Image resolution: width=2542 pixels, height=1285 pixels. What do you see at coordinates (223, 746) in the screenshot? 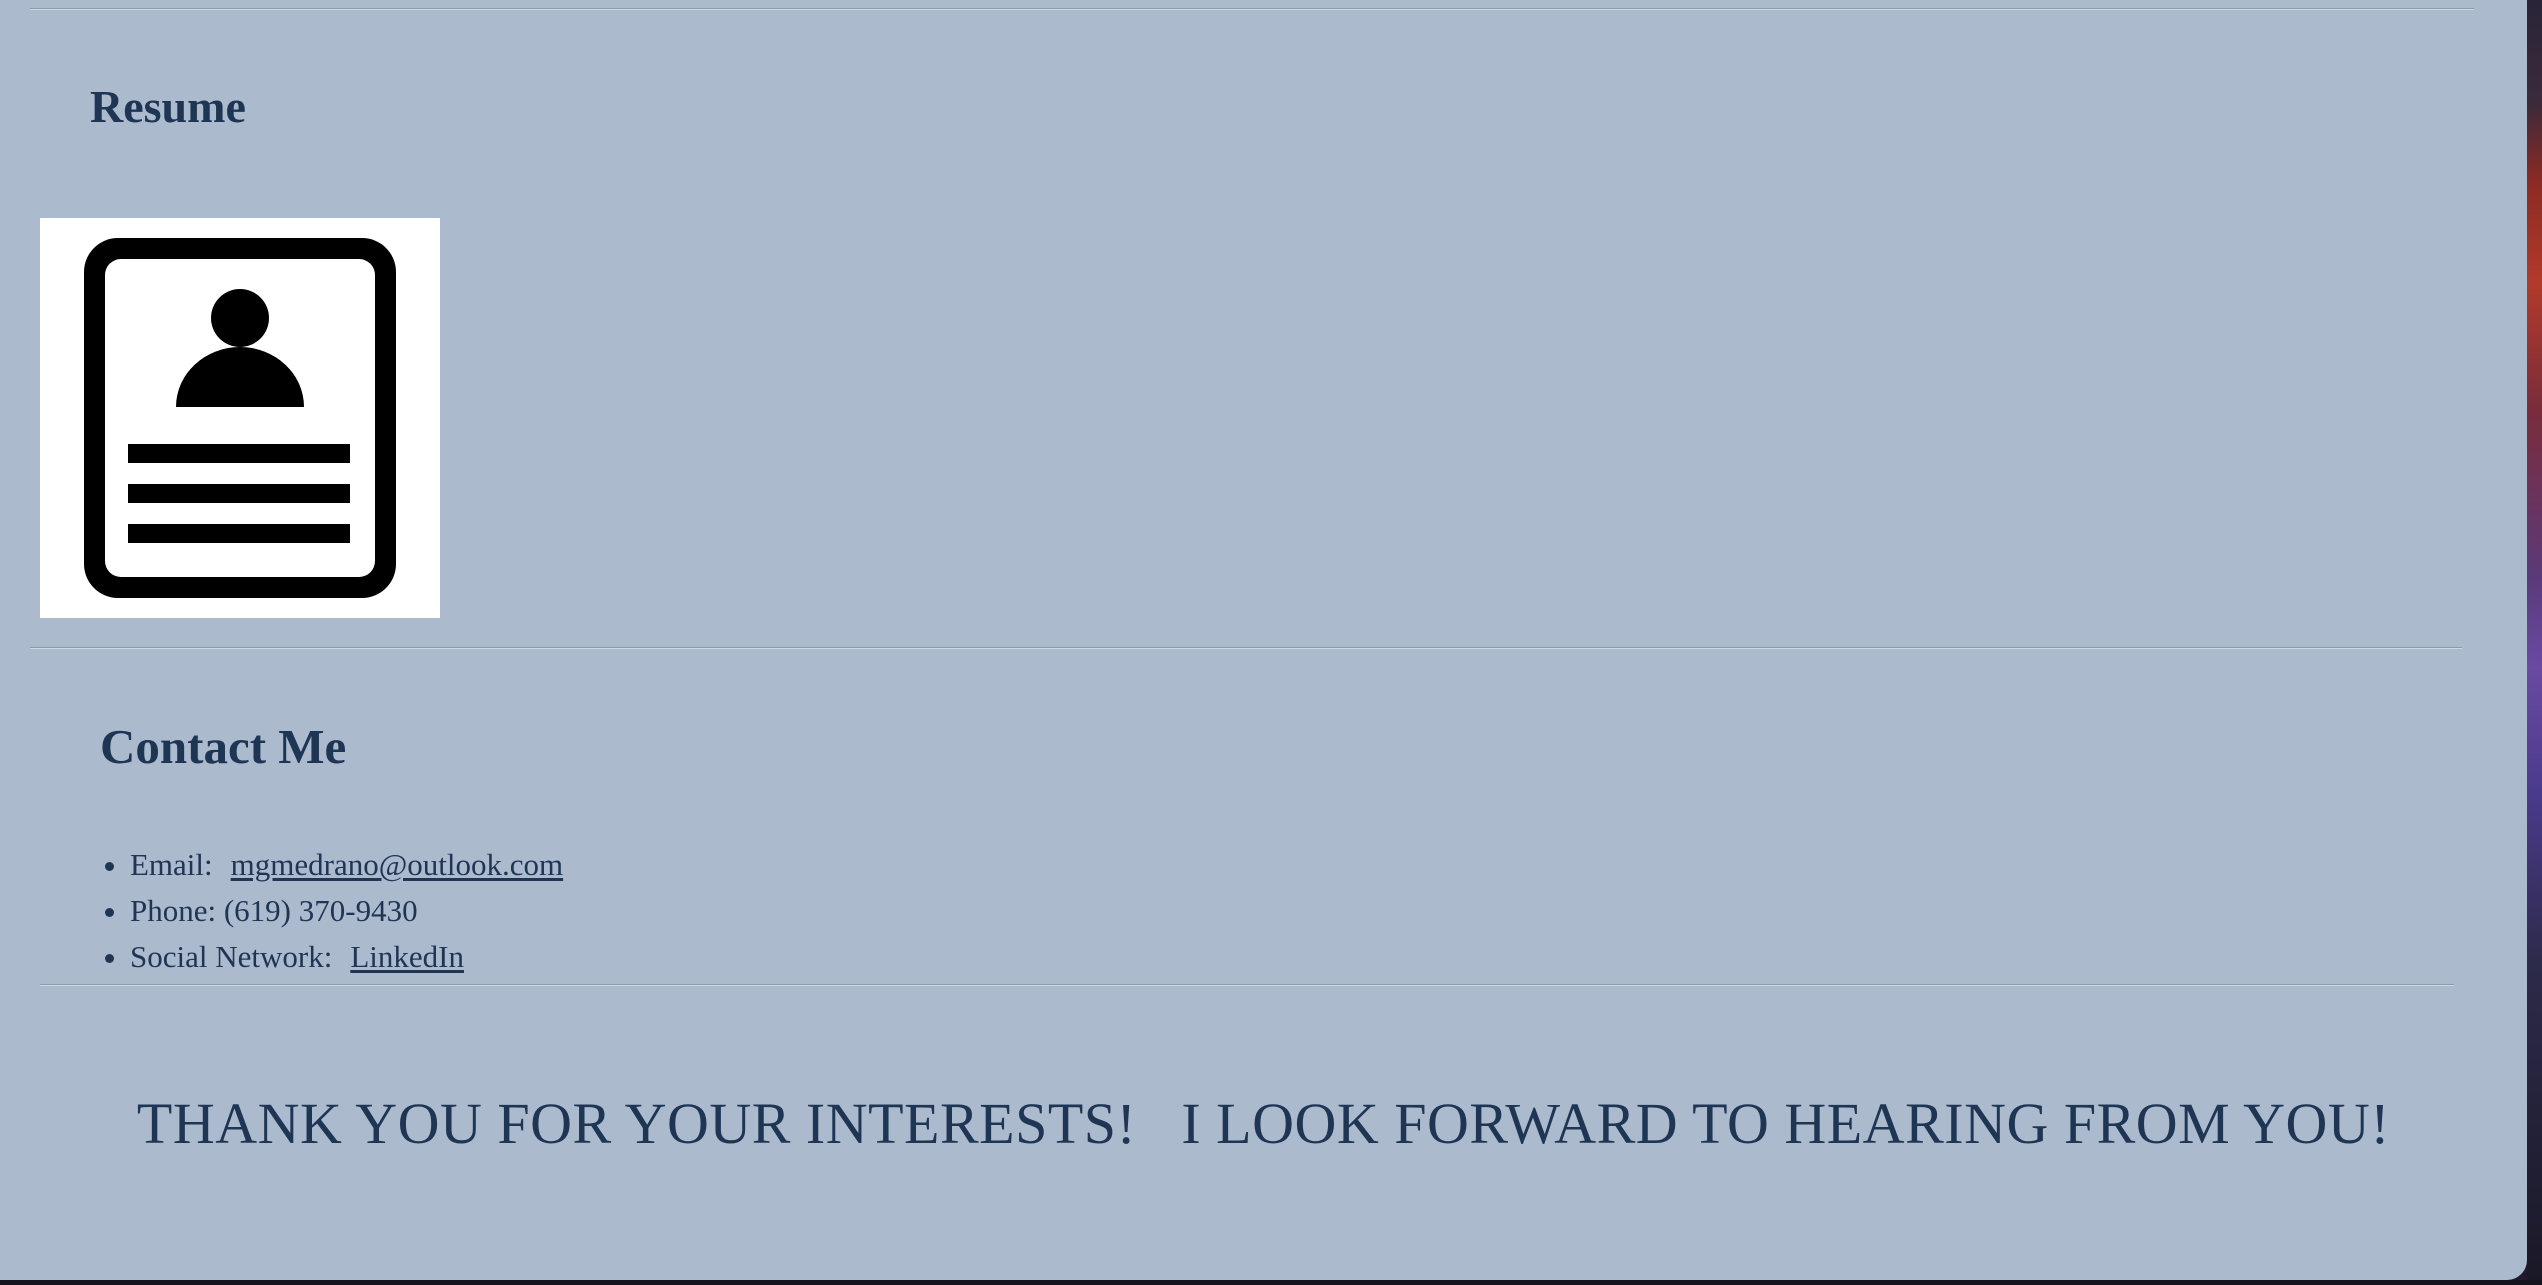
I see `contact-heading: Contact Me` at bounding box center [223, 746].